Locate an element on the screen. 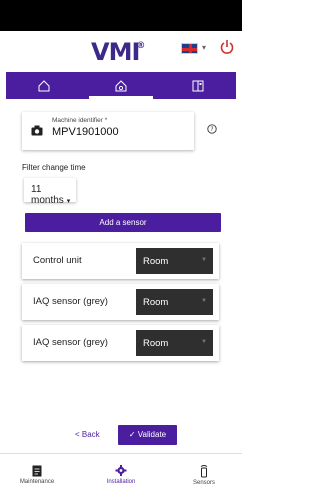  tab-installation is located at coordinates (121, 85).